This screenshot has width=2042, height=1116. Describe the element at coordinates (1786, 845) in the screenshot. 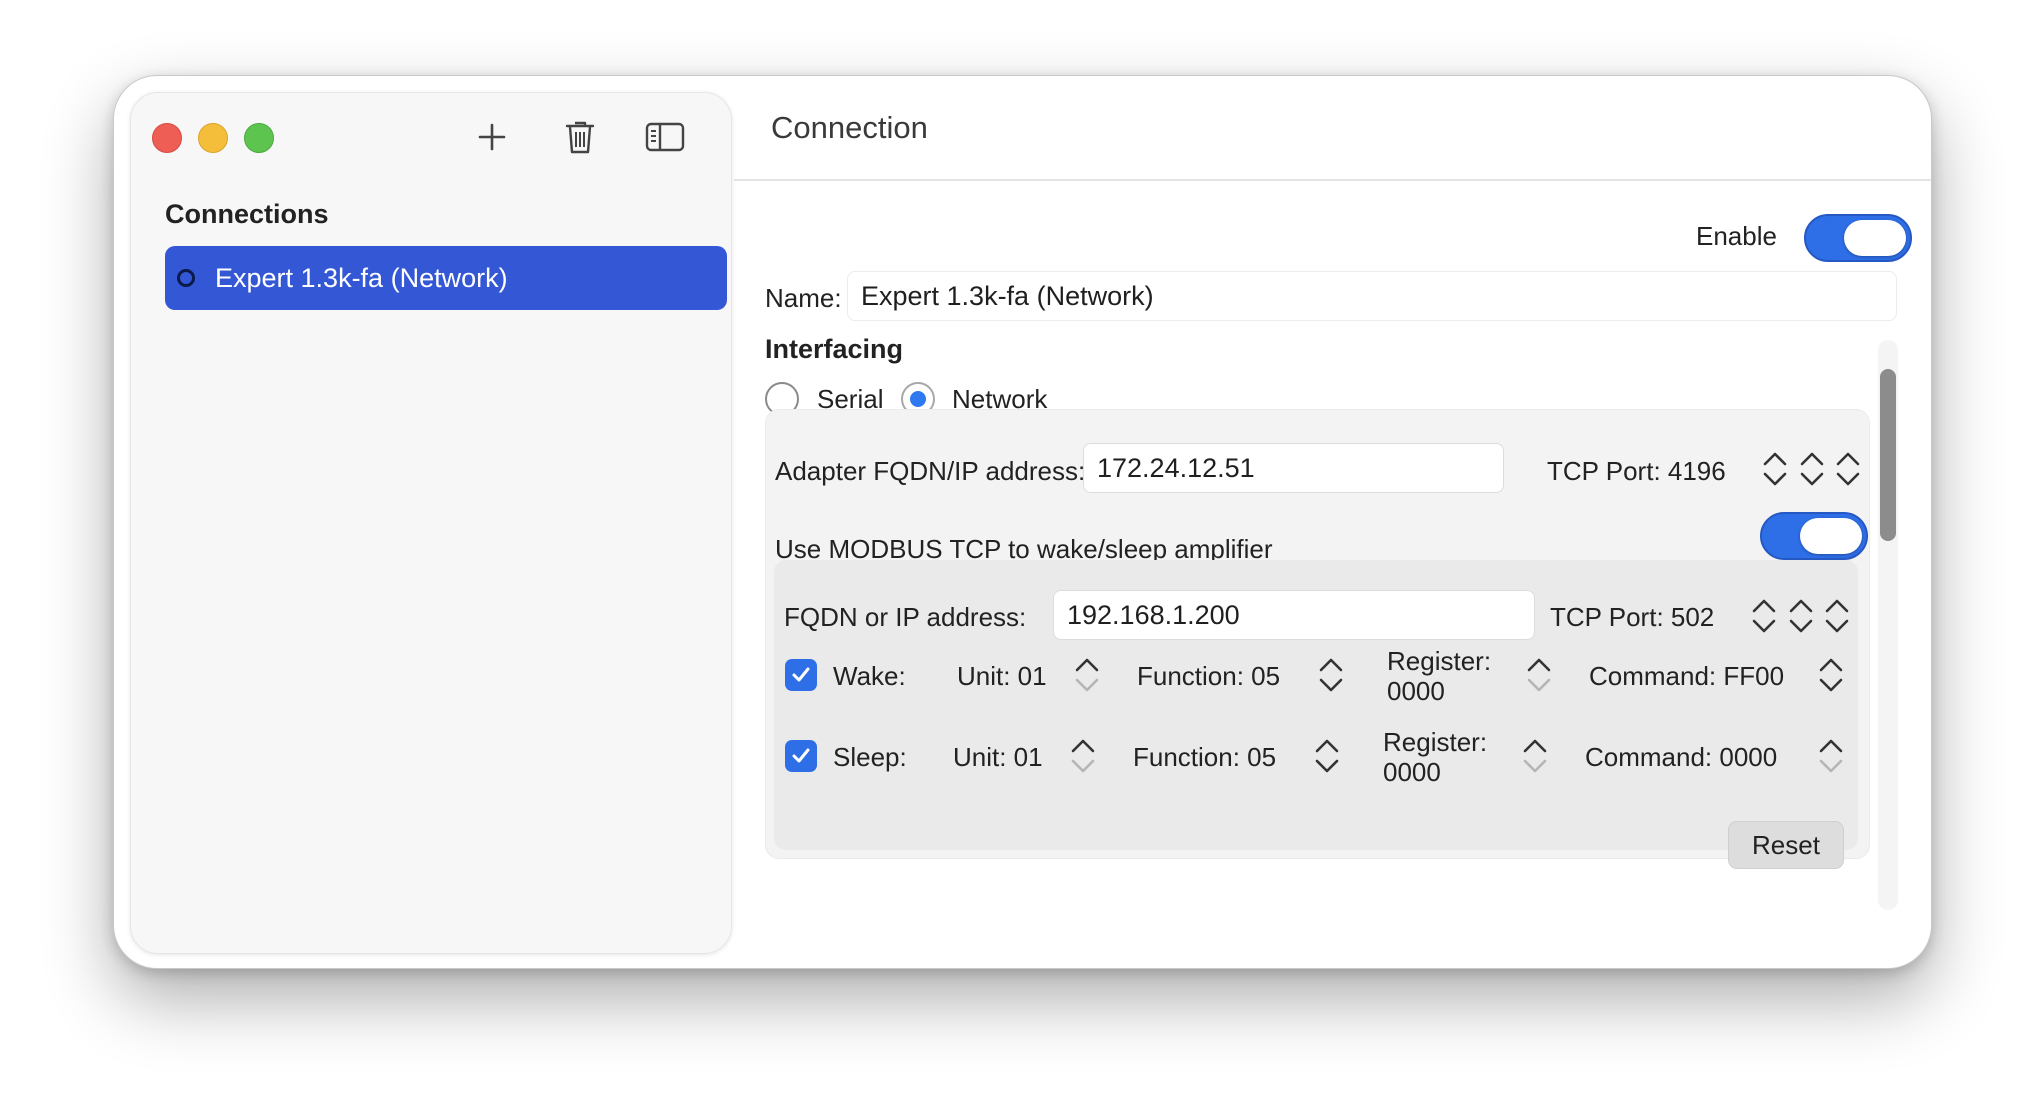

I see `reset-button: Reset` at that location.